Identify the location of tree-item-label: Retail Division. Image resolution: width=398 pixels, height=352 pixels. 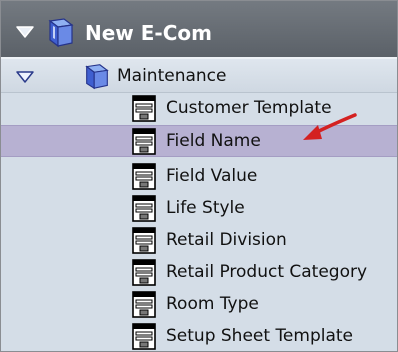
(226, 240).